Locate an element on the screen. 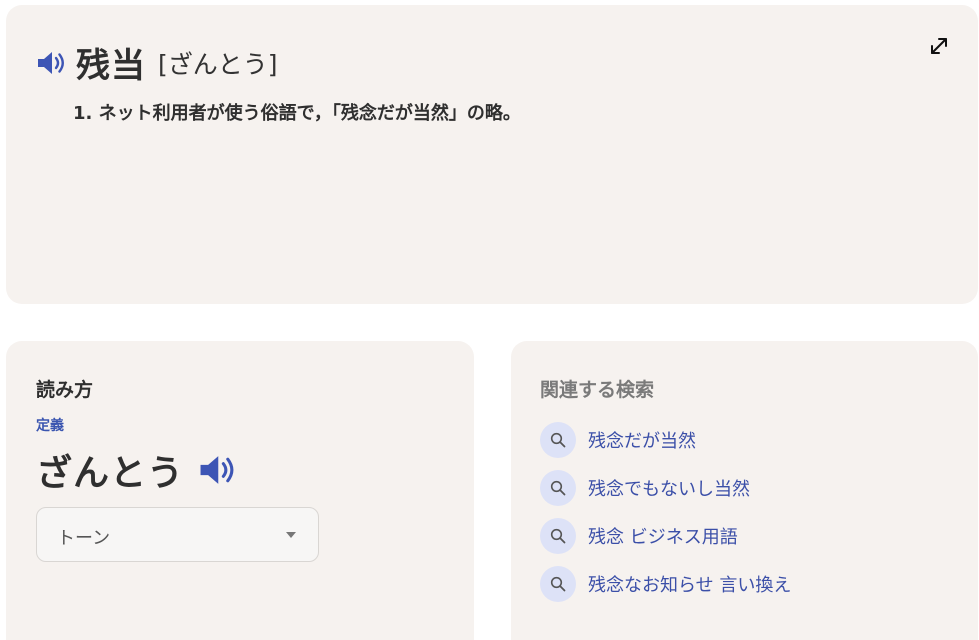 The height and width of the screenshot is (640, 979). headword: 残当 is located at coordinates (111, 66).